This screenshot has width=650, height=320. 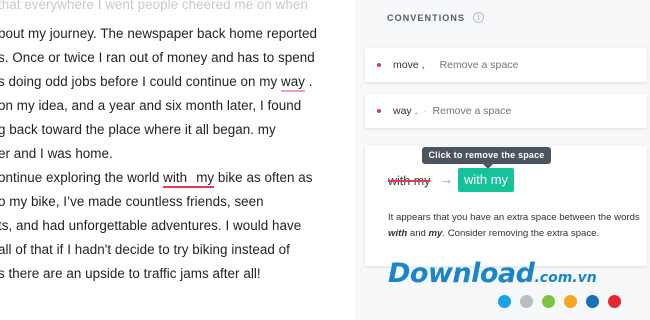 I want to click on tooltip: Click to remove the space, so click(x=486, y=155).